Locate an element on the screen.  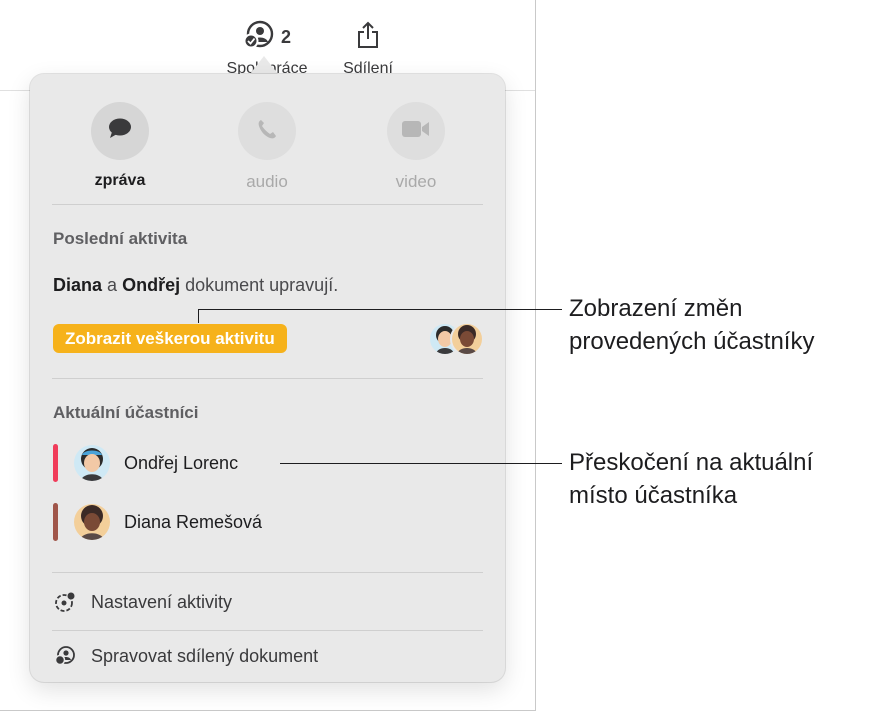
message-label: zpráva is located at coordinates (120, 180).